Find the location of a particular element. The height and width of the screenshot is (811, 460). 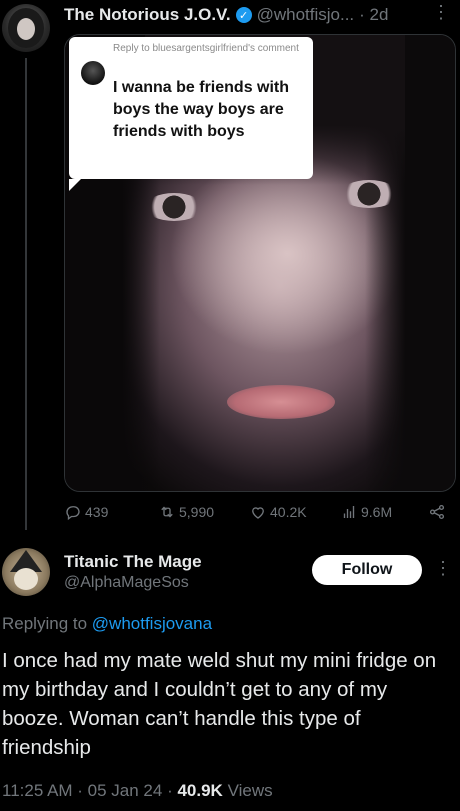

retweet-button: 5,990 is located at coordinates (186, 512).